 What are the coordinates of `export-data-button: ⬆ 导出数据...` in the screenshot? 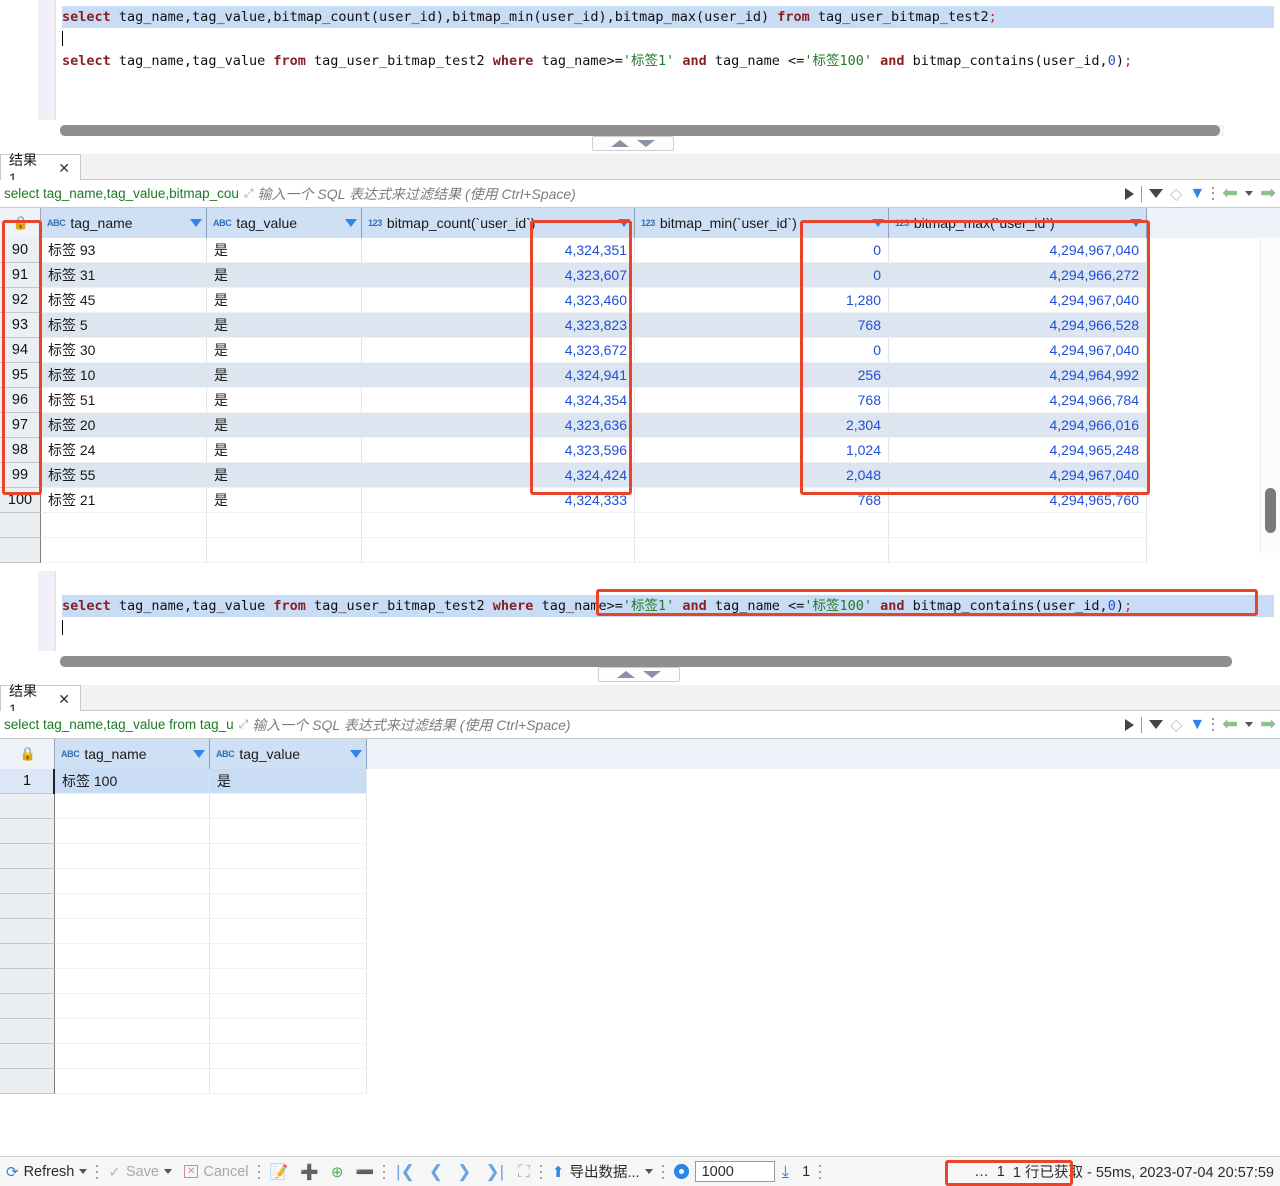 It's located at (602, 1171).